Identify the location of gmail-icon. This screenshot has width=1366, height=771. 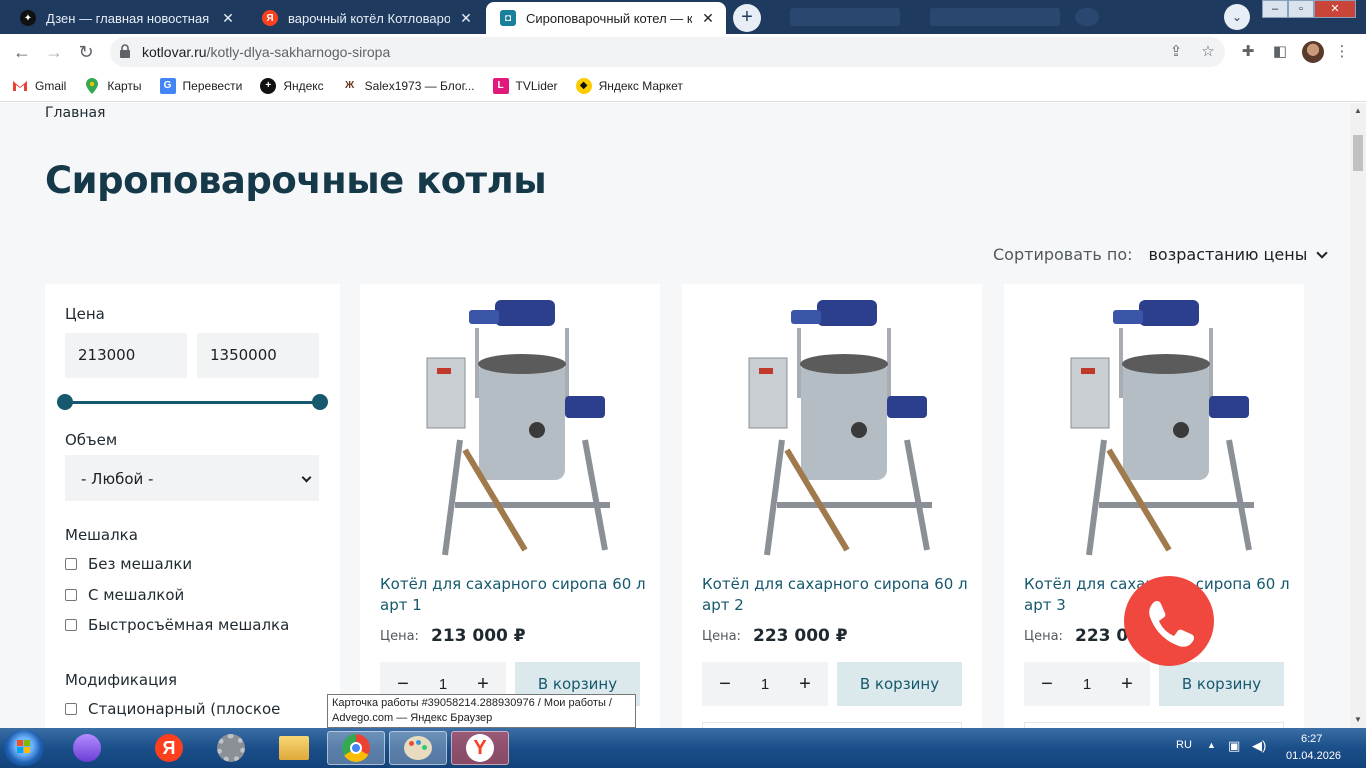
(20, 86).